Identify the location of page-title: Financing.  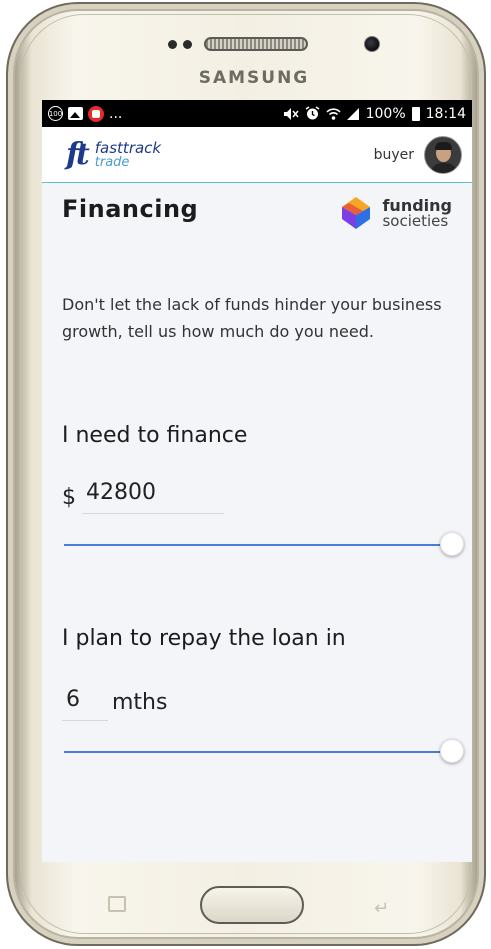
(130, 209).